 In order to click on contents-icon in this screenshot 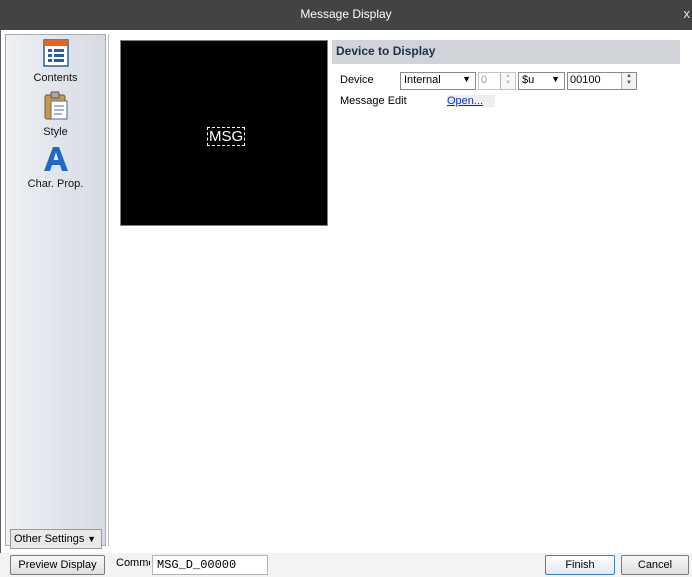, I will do `click(55, 53)`.